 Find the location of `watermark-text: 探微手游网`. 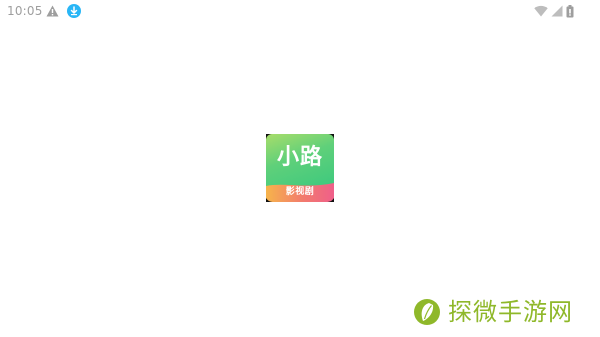

watermark-text: 探微手游网 is located at coordinates (510, 312).